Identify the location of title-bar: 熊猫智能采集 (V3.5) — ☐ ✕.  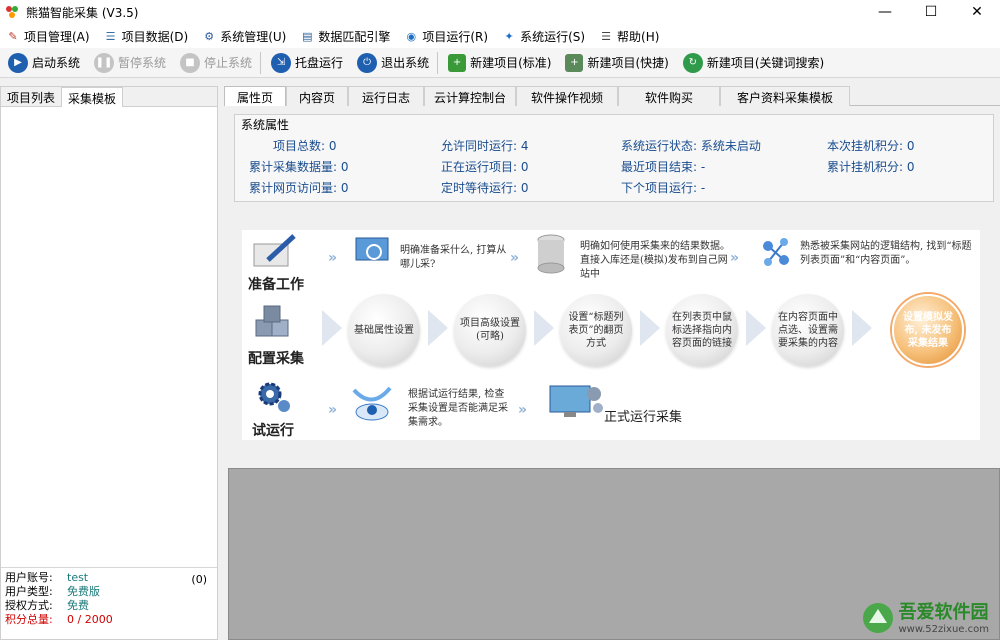
(500, 12).